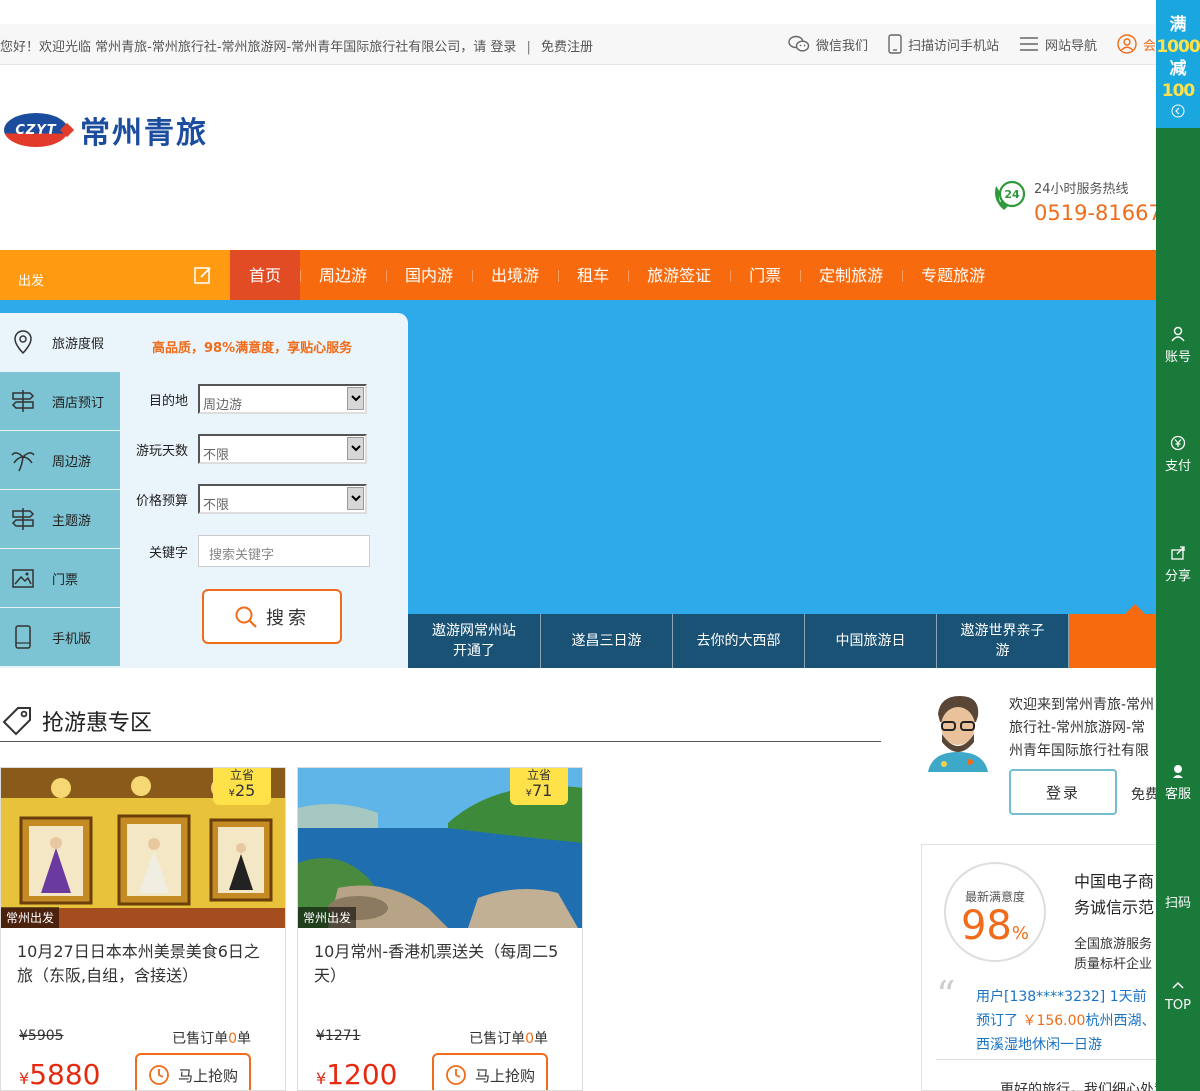  I want to click on palm-tree-icon, so click(23, 462).